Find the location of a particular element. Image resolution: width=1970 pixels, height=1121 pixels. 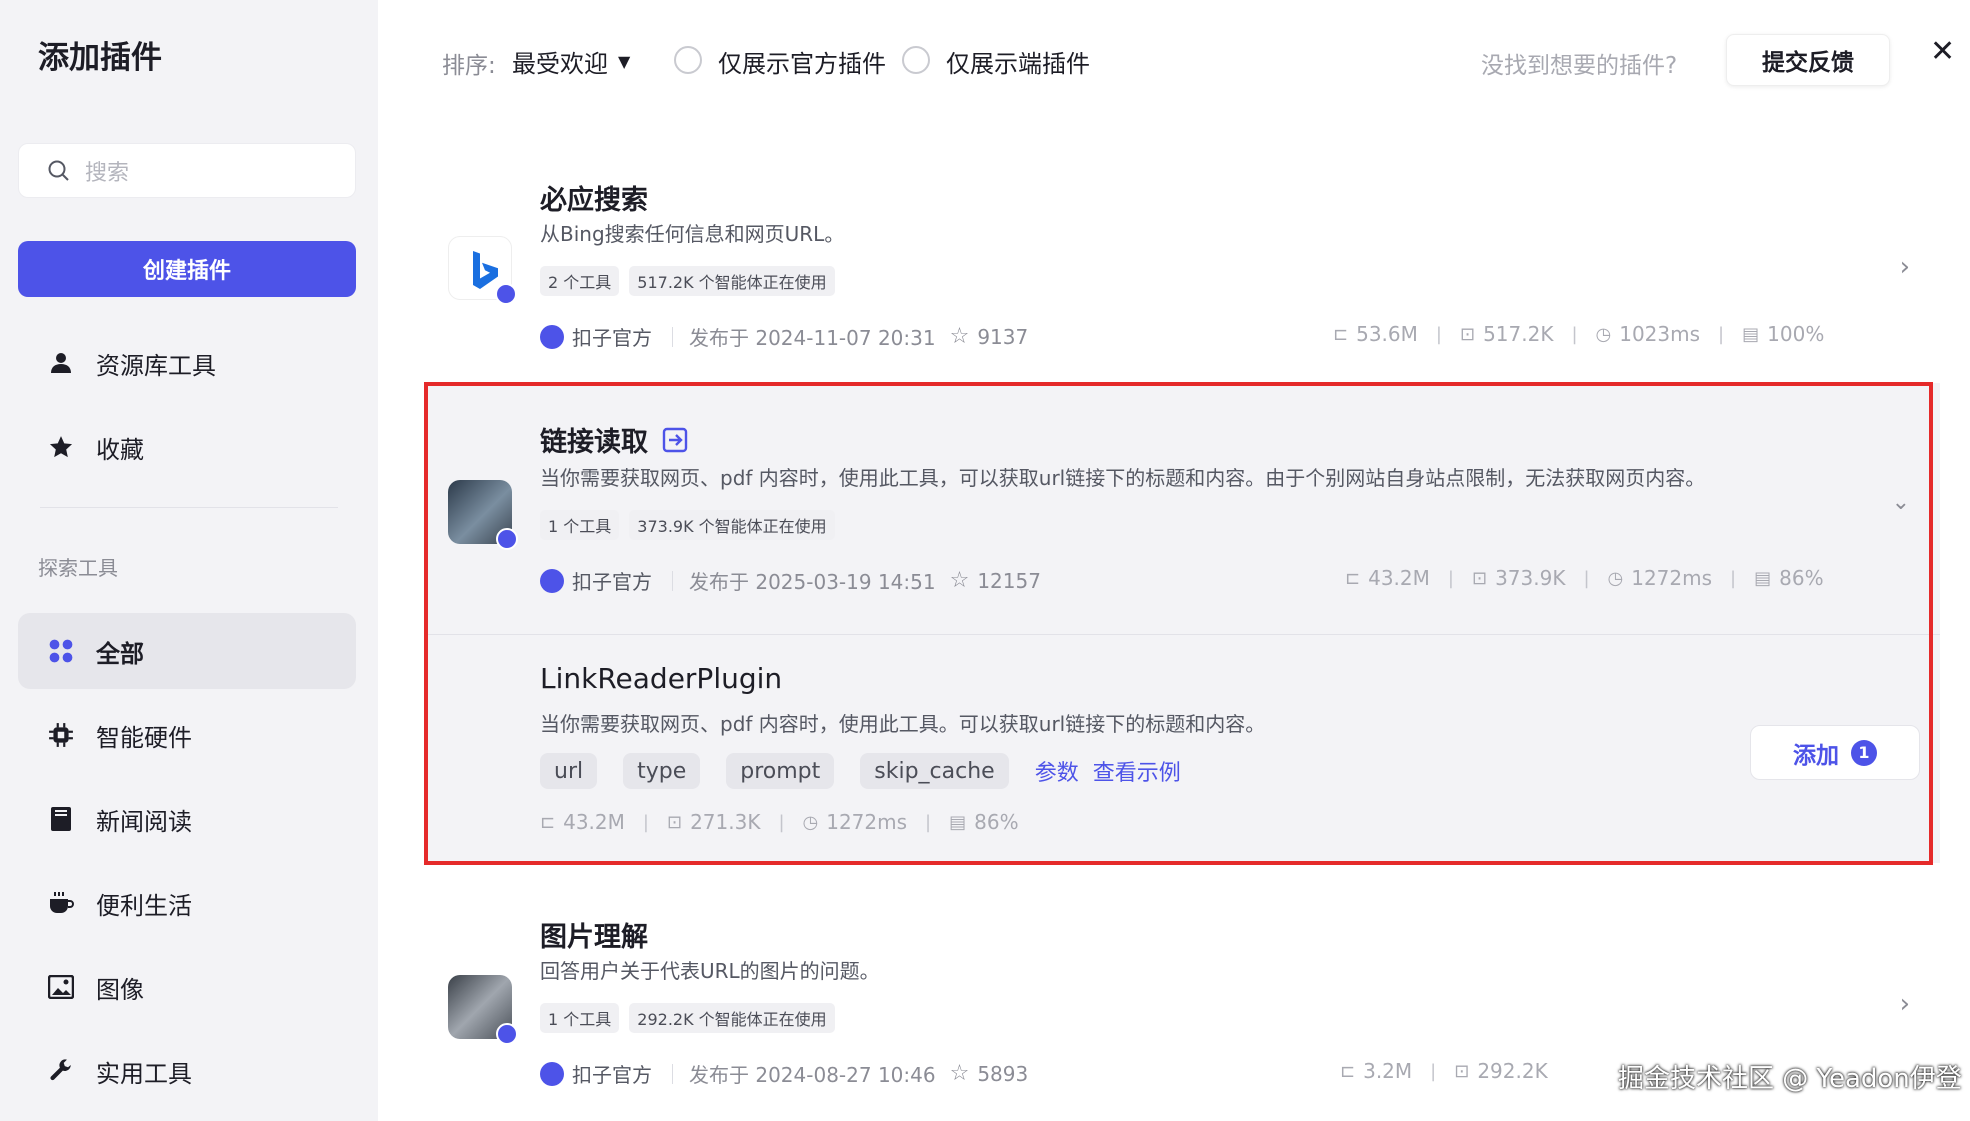

plugin-stats: ⊏ 53.6M | ⊡ 517.2K | ◷ 1023ms | ▤ 100% is located at coordinates (1578, 334).